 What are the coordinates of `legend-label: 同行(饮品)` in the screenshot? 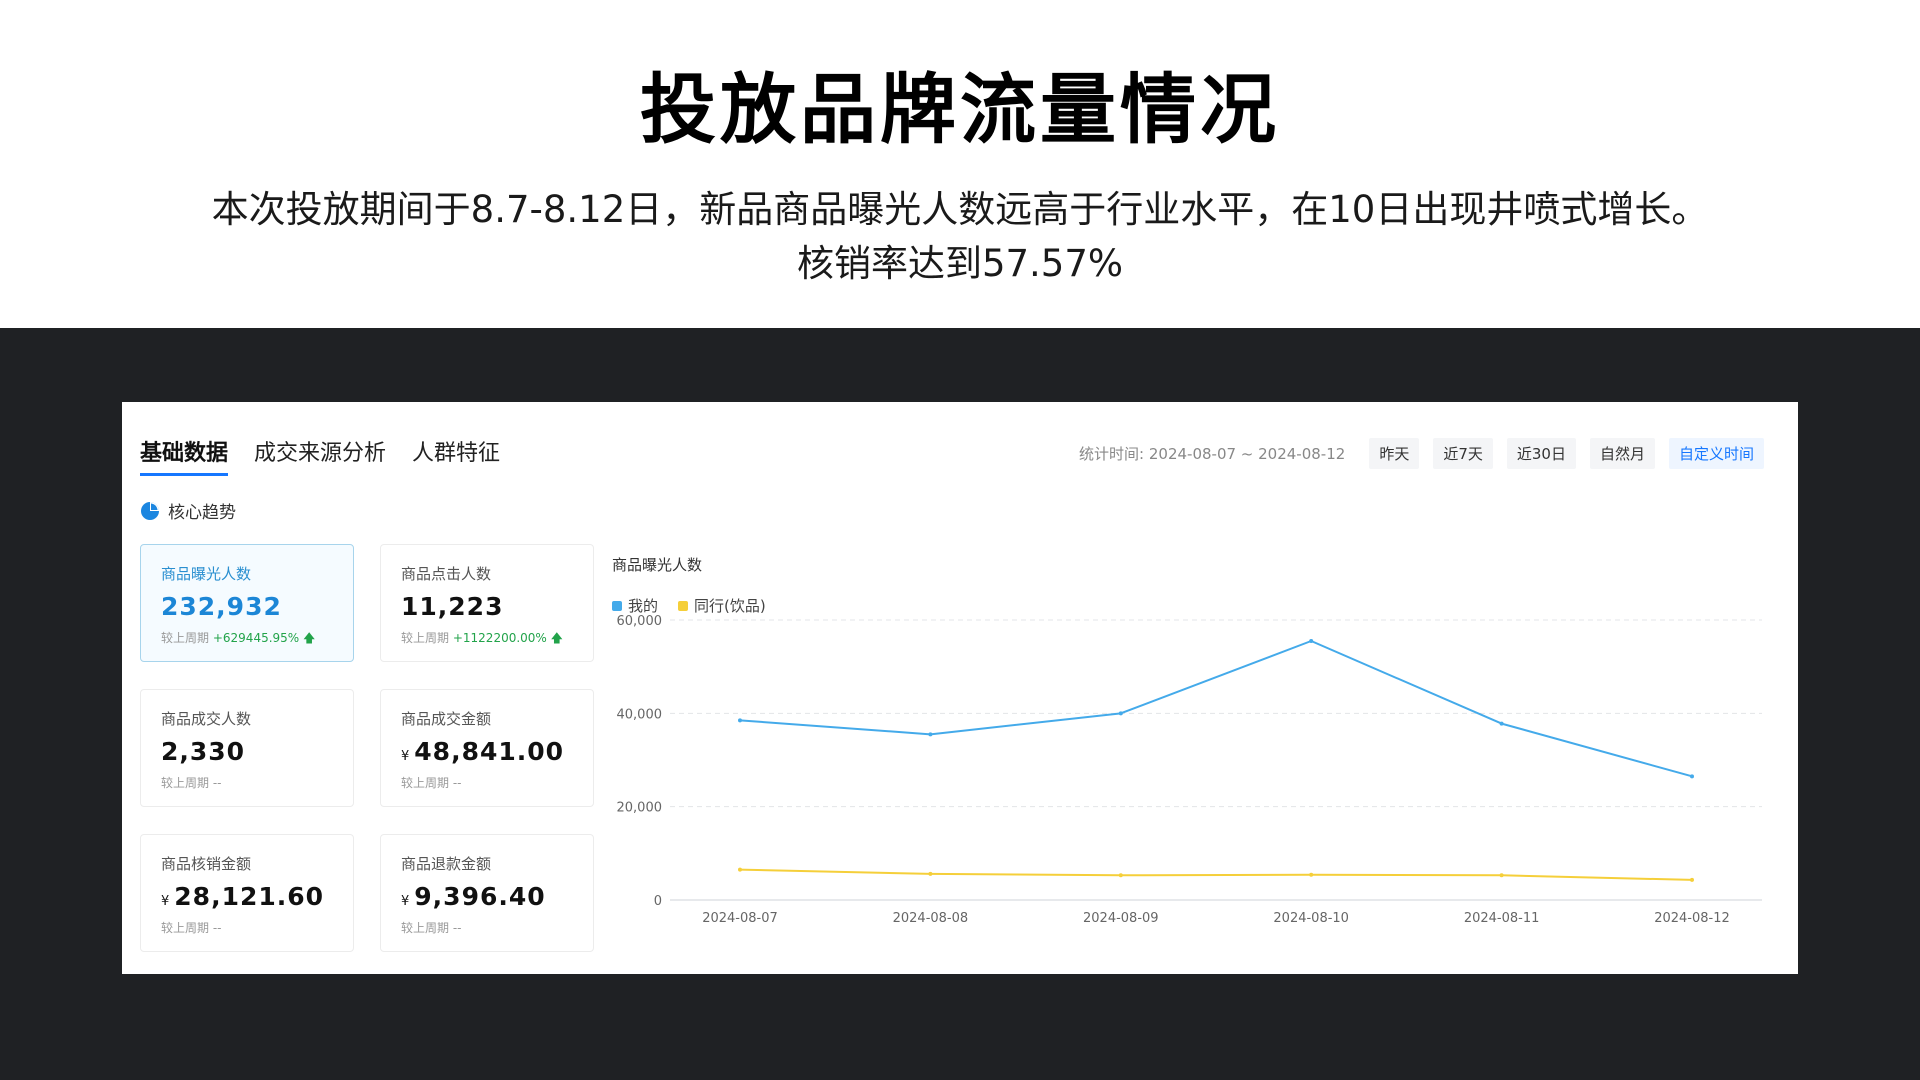 It's located at (730, 606).